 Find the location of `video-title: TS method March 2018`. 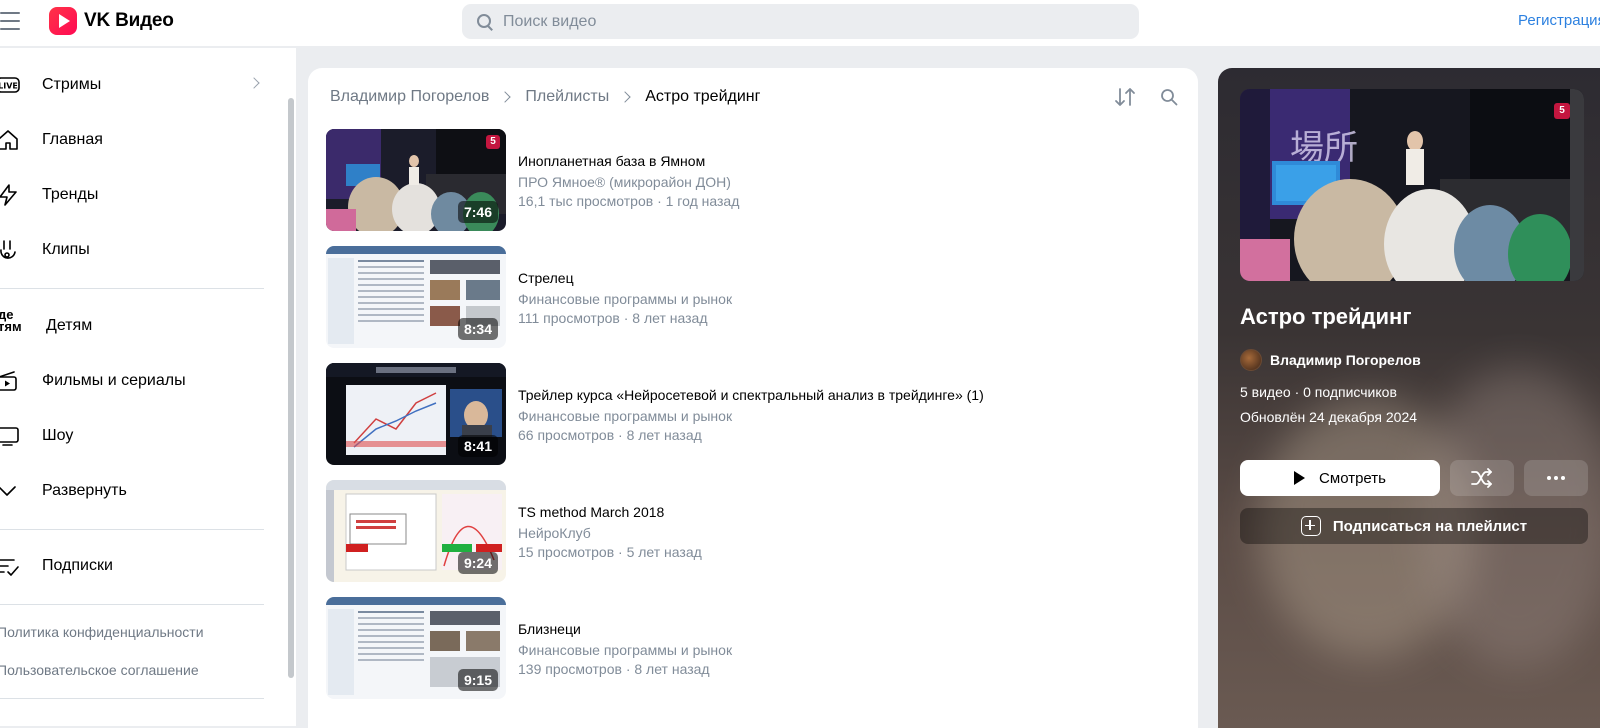

video-title: TS method March 2018 is located at coordinates (591, 512).